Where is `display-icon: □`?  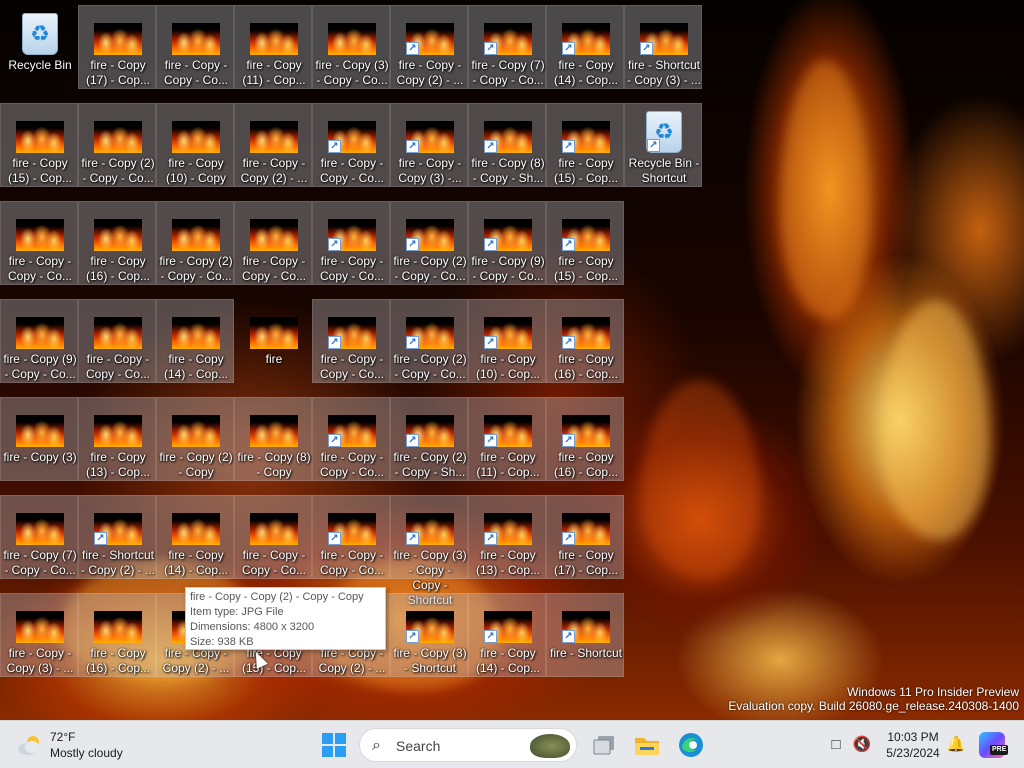
display-icon: □ is located at coordinates (836, 745).